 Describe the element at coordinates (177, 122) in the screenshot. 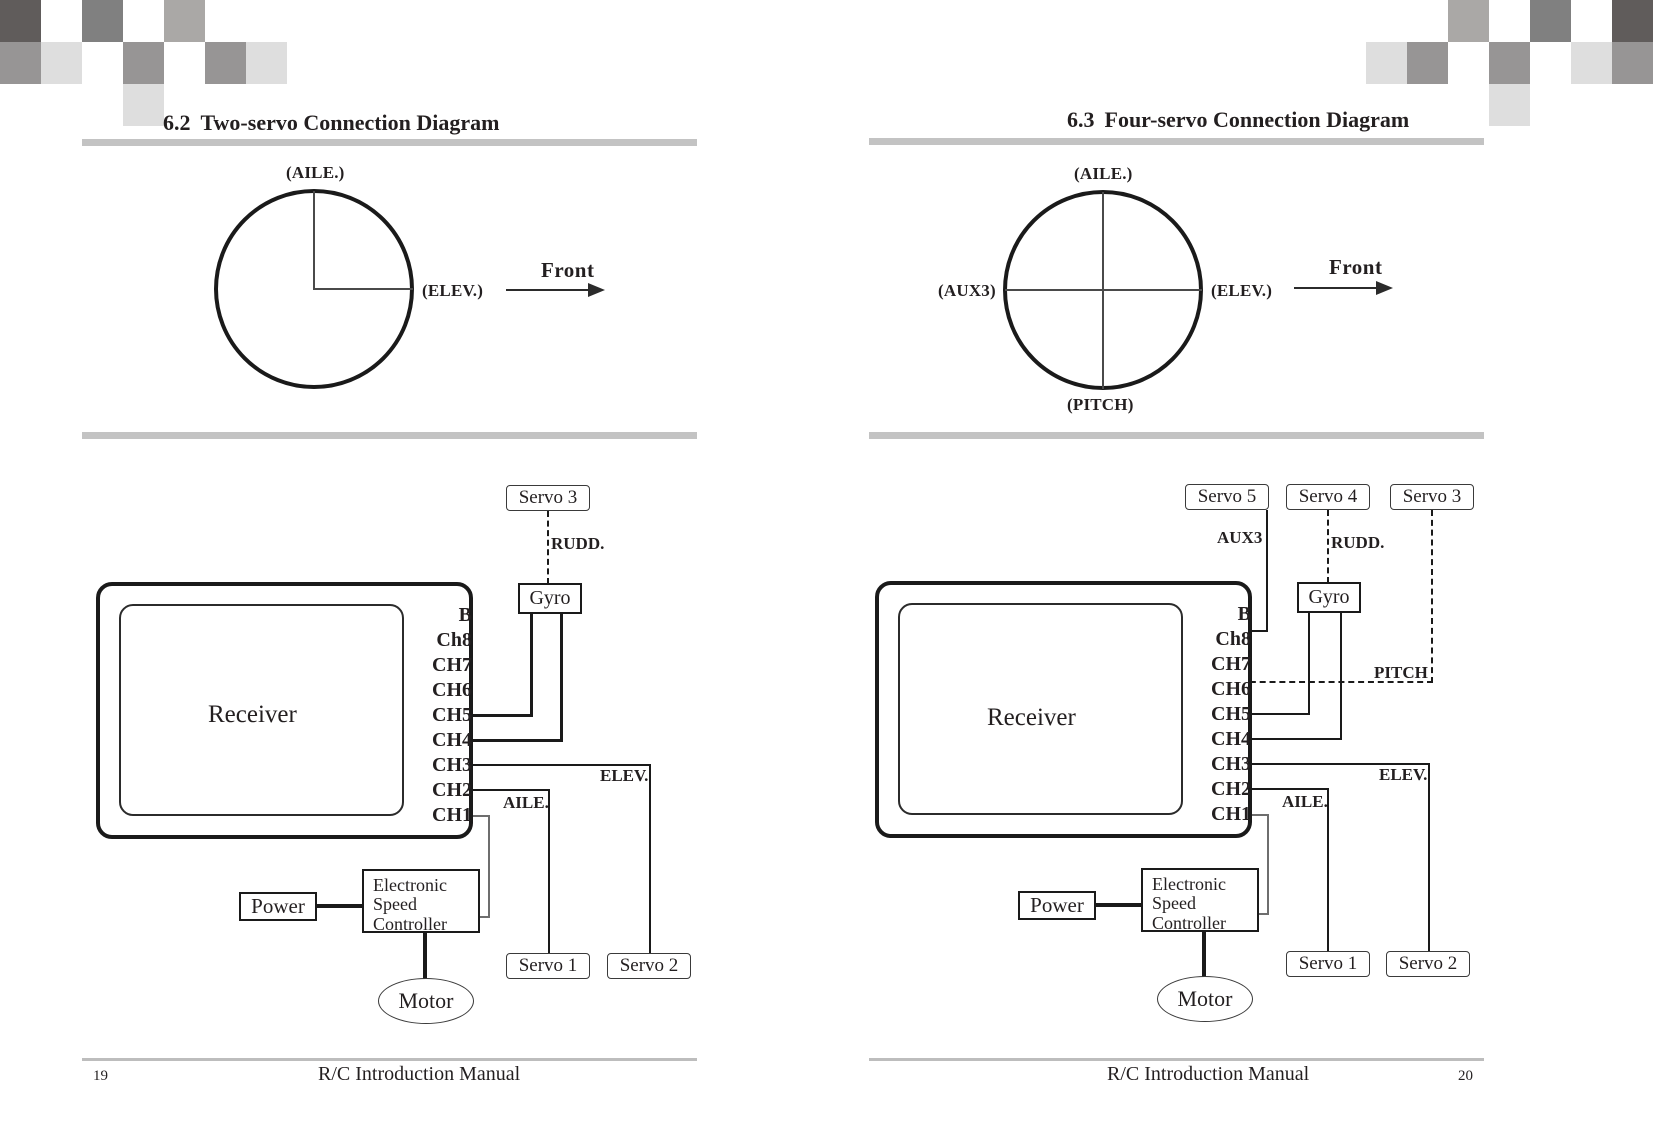

I see `section-number: 6.2` at that location.